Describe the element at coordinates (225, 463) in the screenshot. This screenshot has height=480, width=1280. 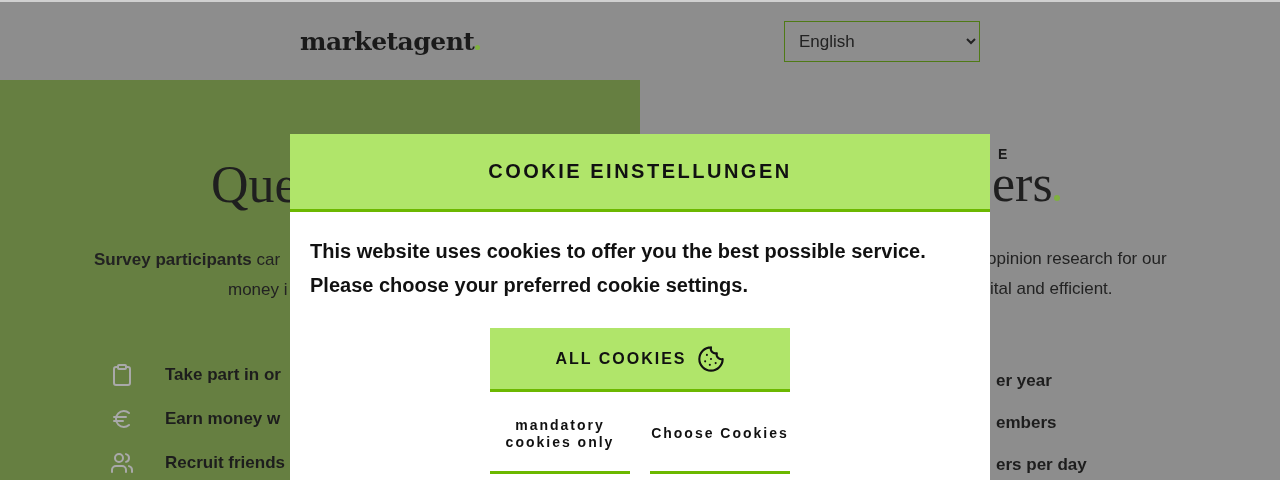
I see `feature-text: Recruit friends` at that location.